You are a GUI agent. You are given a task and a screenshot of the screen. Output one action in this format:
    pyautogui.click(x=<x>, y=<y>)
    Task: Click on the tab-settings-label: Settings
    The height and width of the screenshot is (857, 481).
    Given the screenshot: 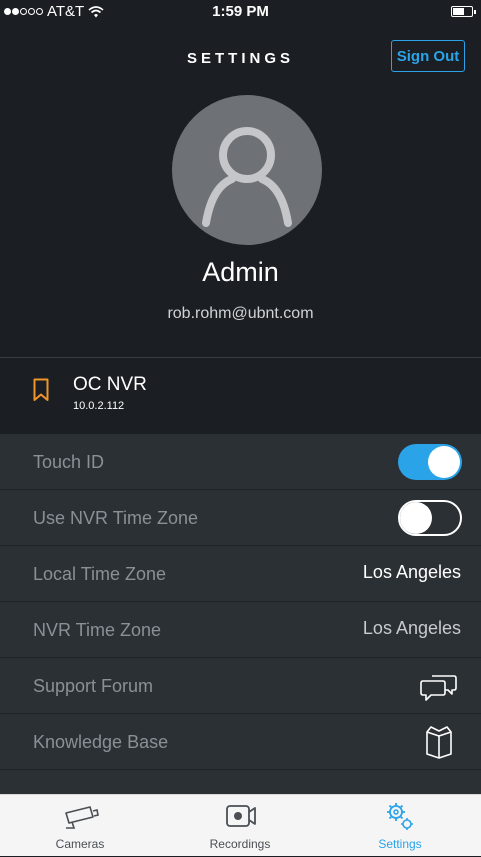 What is the action you would take?
    pyautogui.click(x=400, y=844)
    